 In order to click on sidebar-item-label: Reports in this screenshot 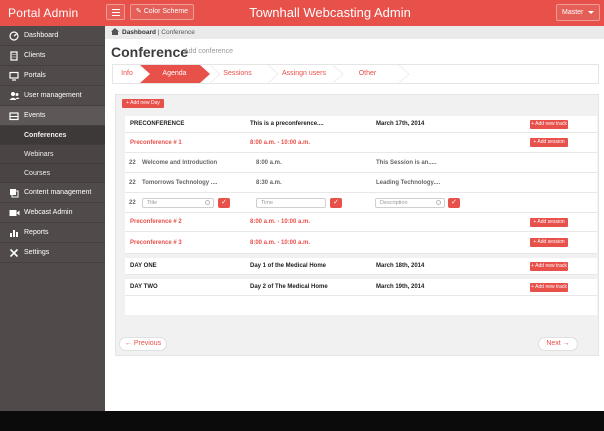, I will do `click(36, 232)`.